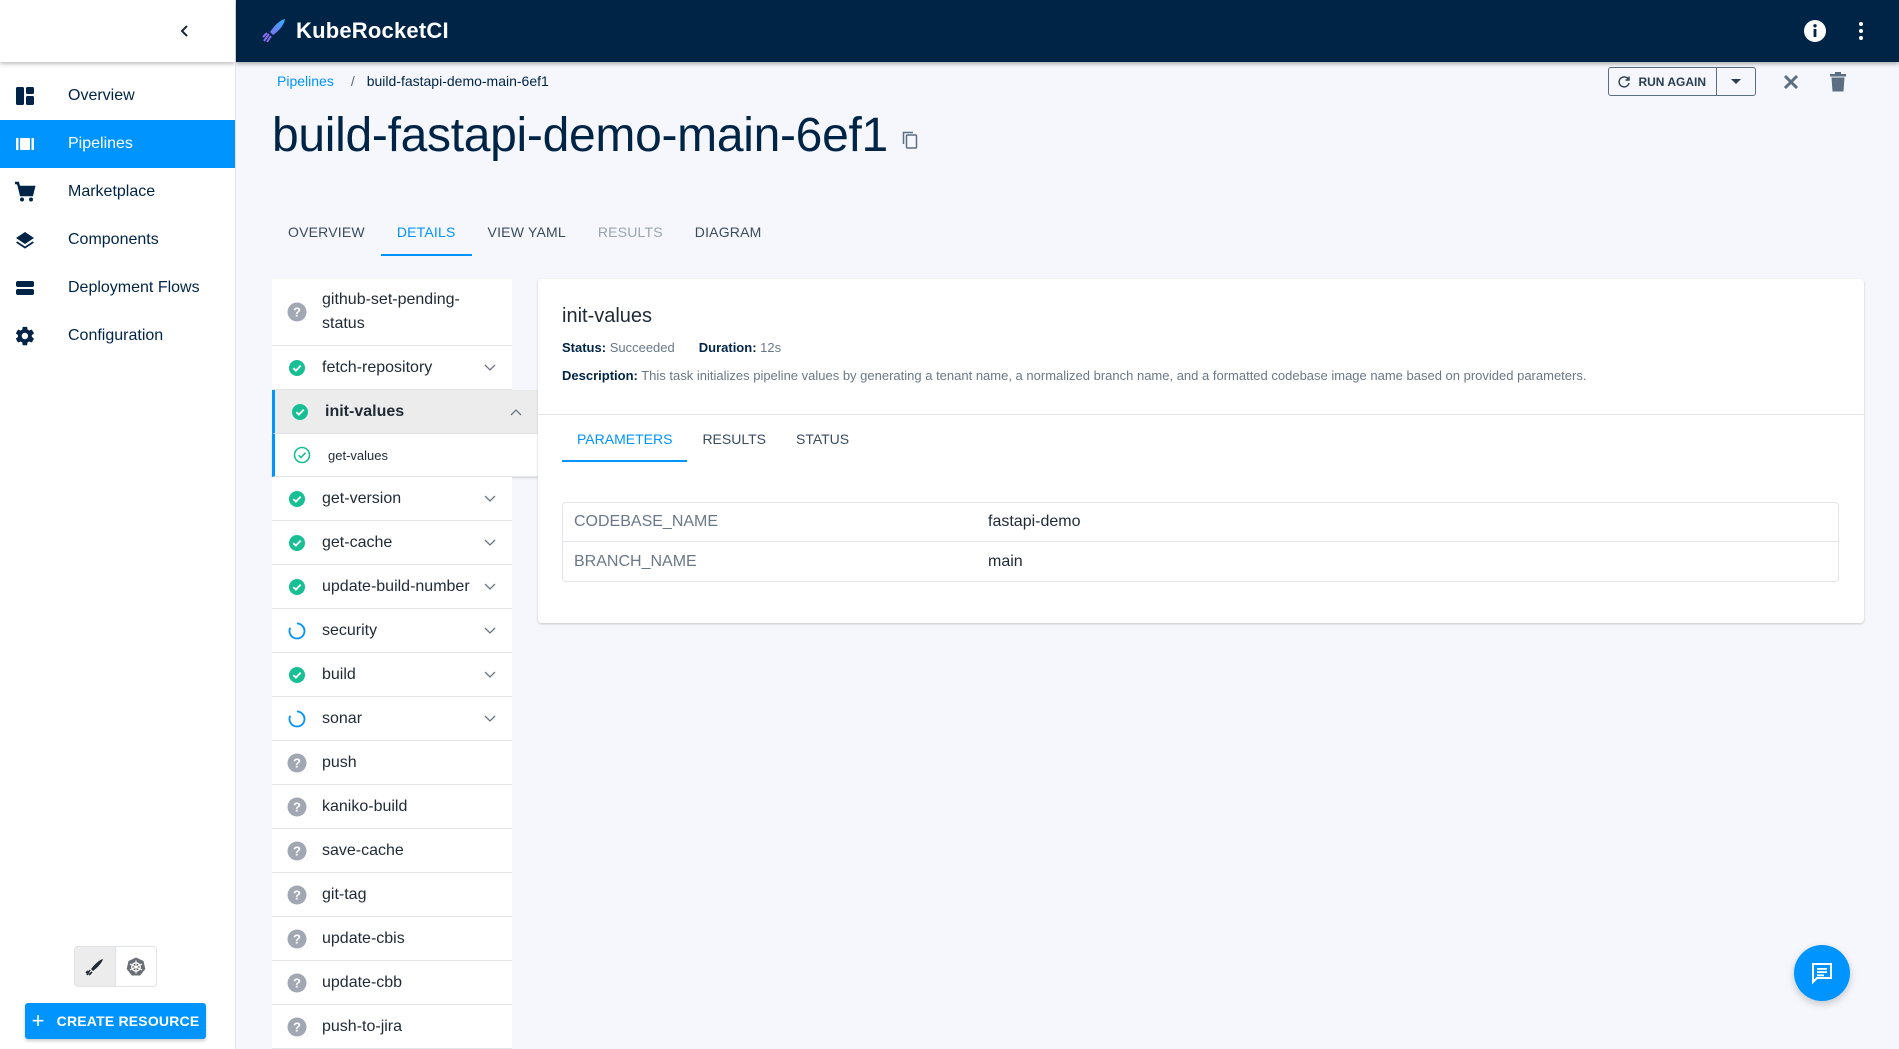  Describe the element at coordinates (728, 232) in the screenshot. I see `tab-diagram: DIAGRAM` at that location.